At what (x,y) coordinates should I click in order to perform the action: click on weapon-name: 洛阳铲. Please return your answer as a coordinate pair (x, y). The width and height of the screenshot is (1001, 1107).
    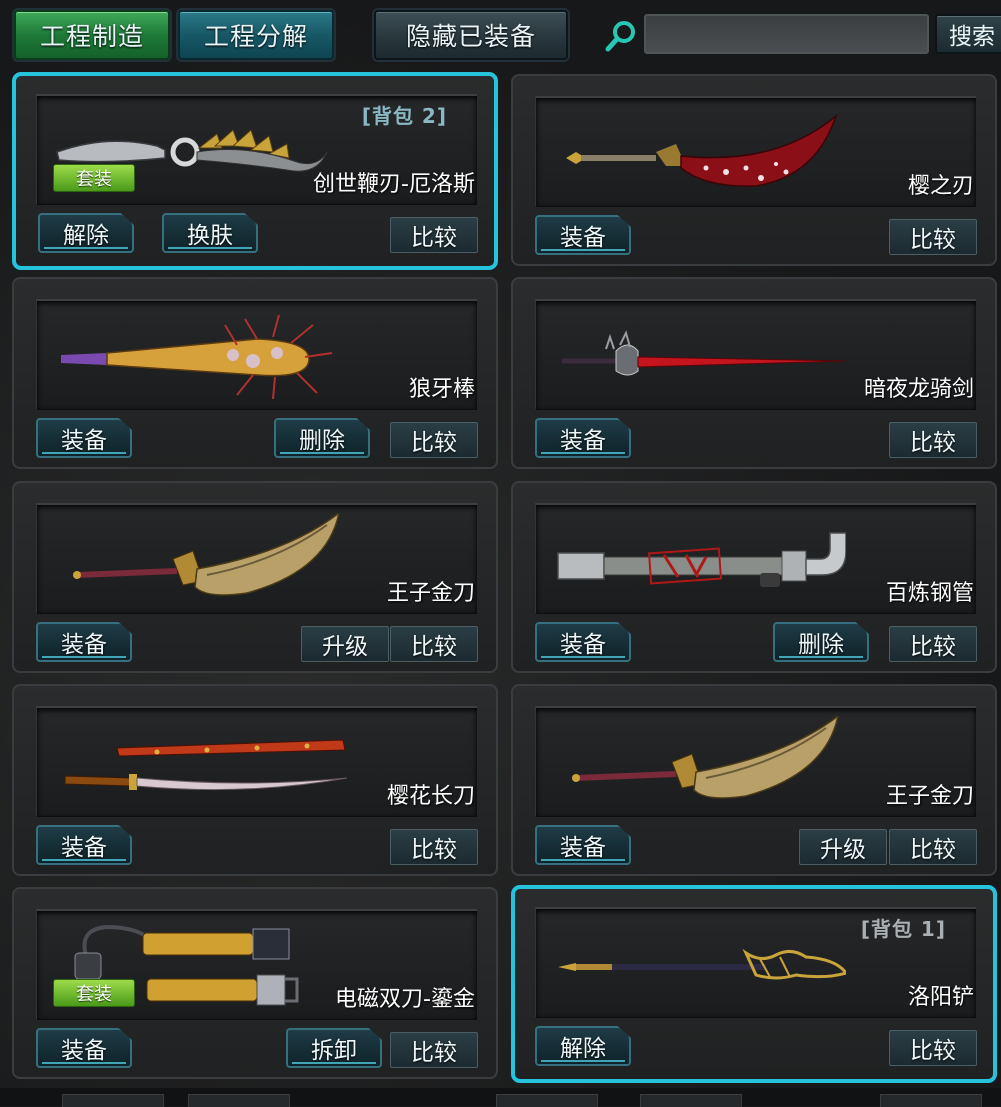
    Looking at the image, I should click on (940, 997).